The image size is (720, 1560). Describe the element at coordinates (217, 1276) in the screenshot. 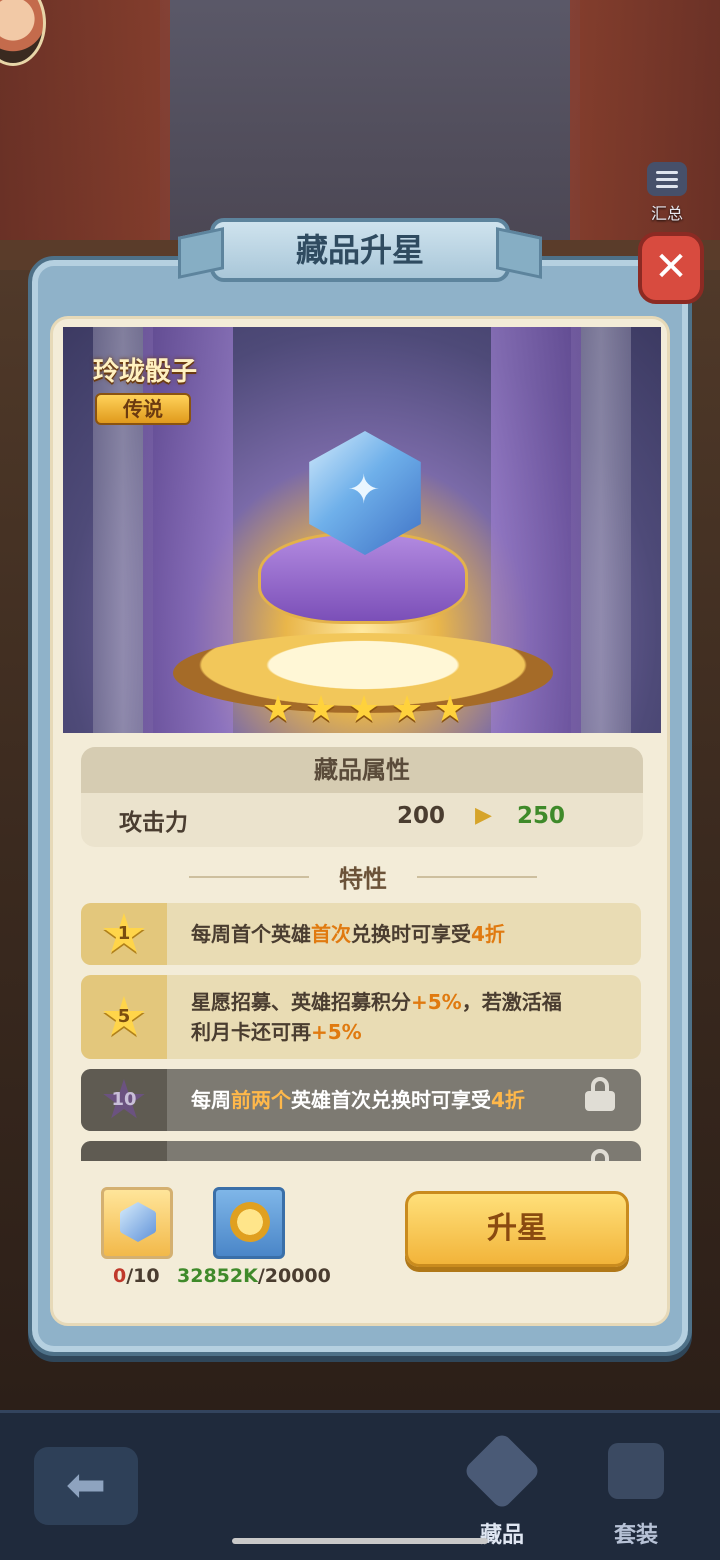

I see `coin-have: 32852K` at that location.